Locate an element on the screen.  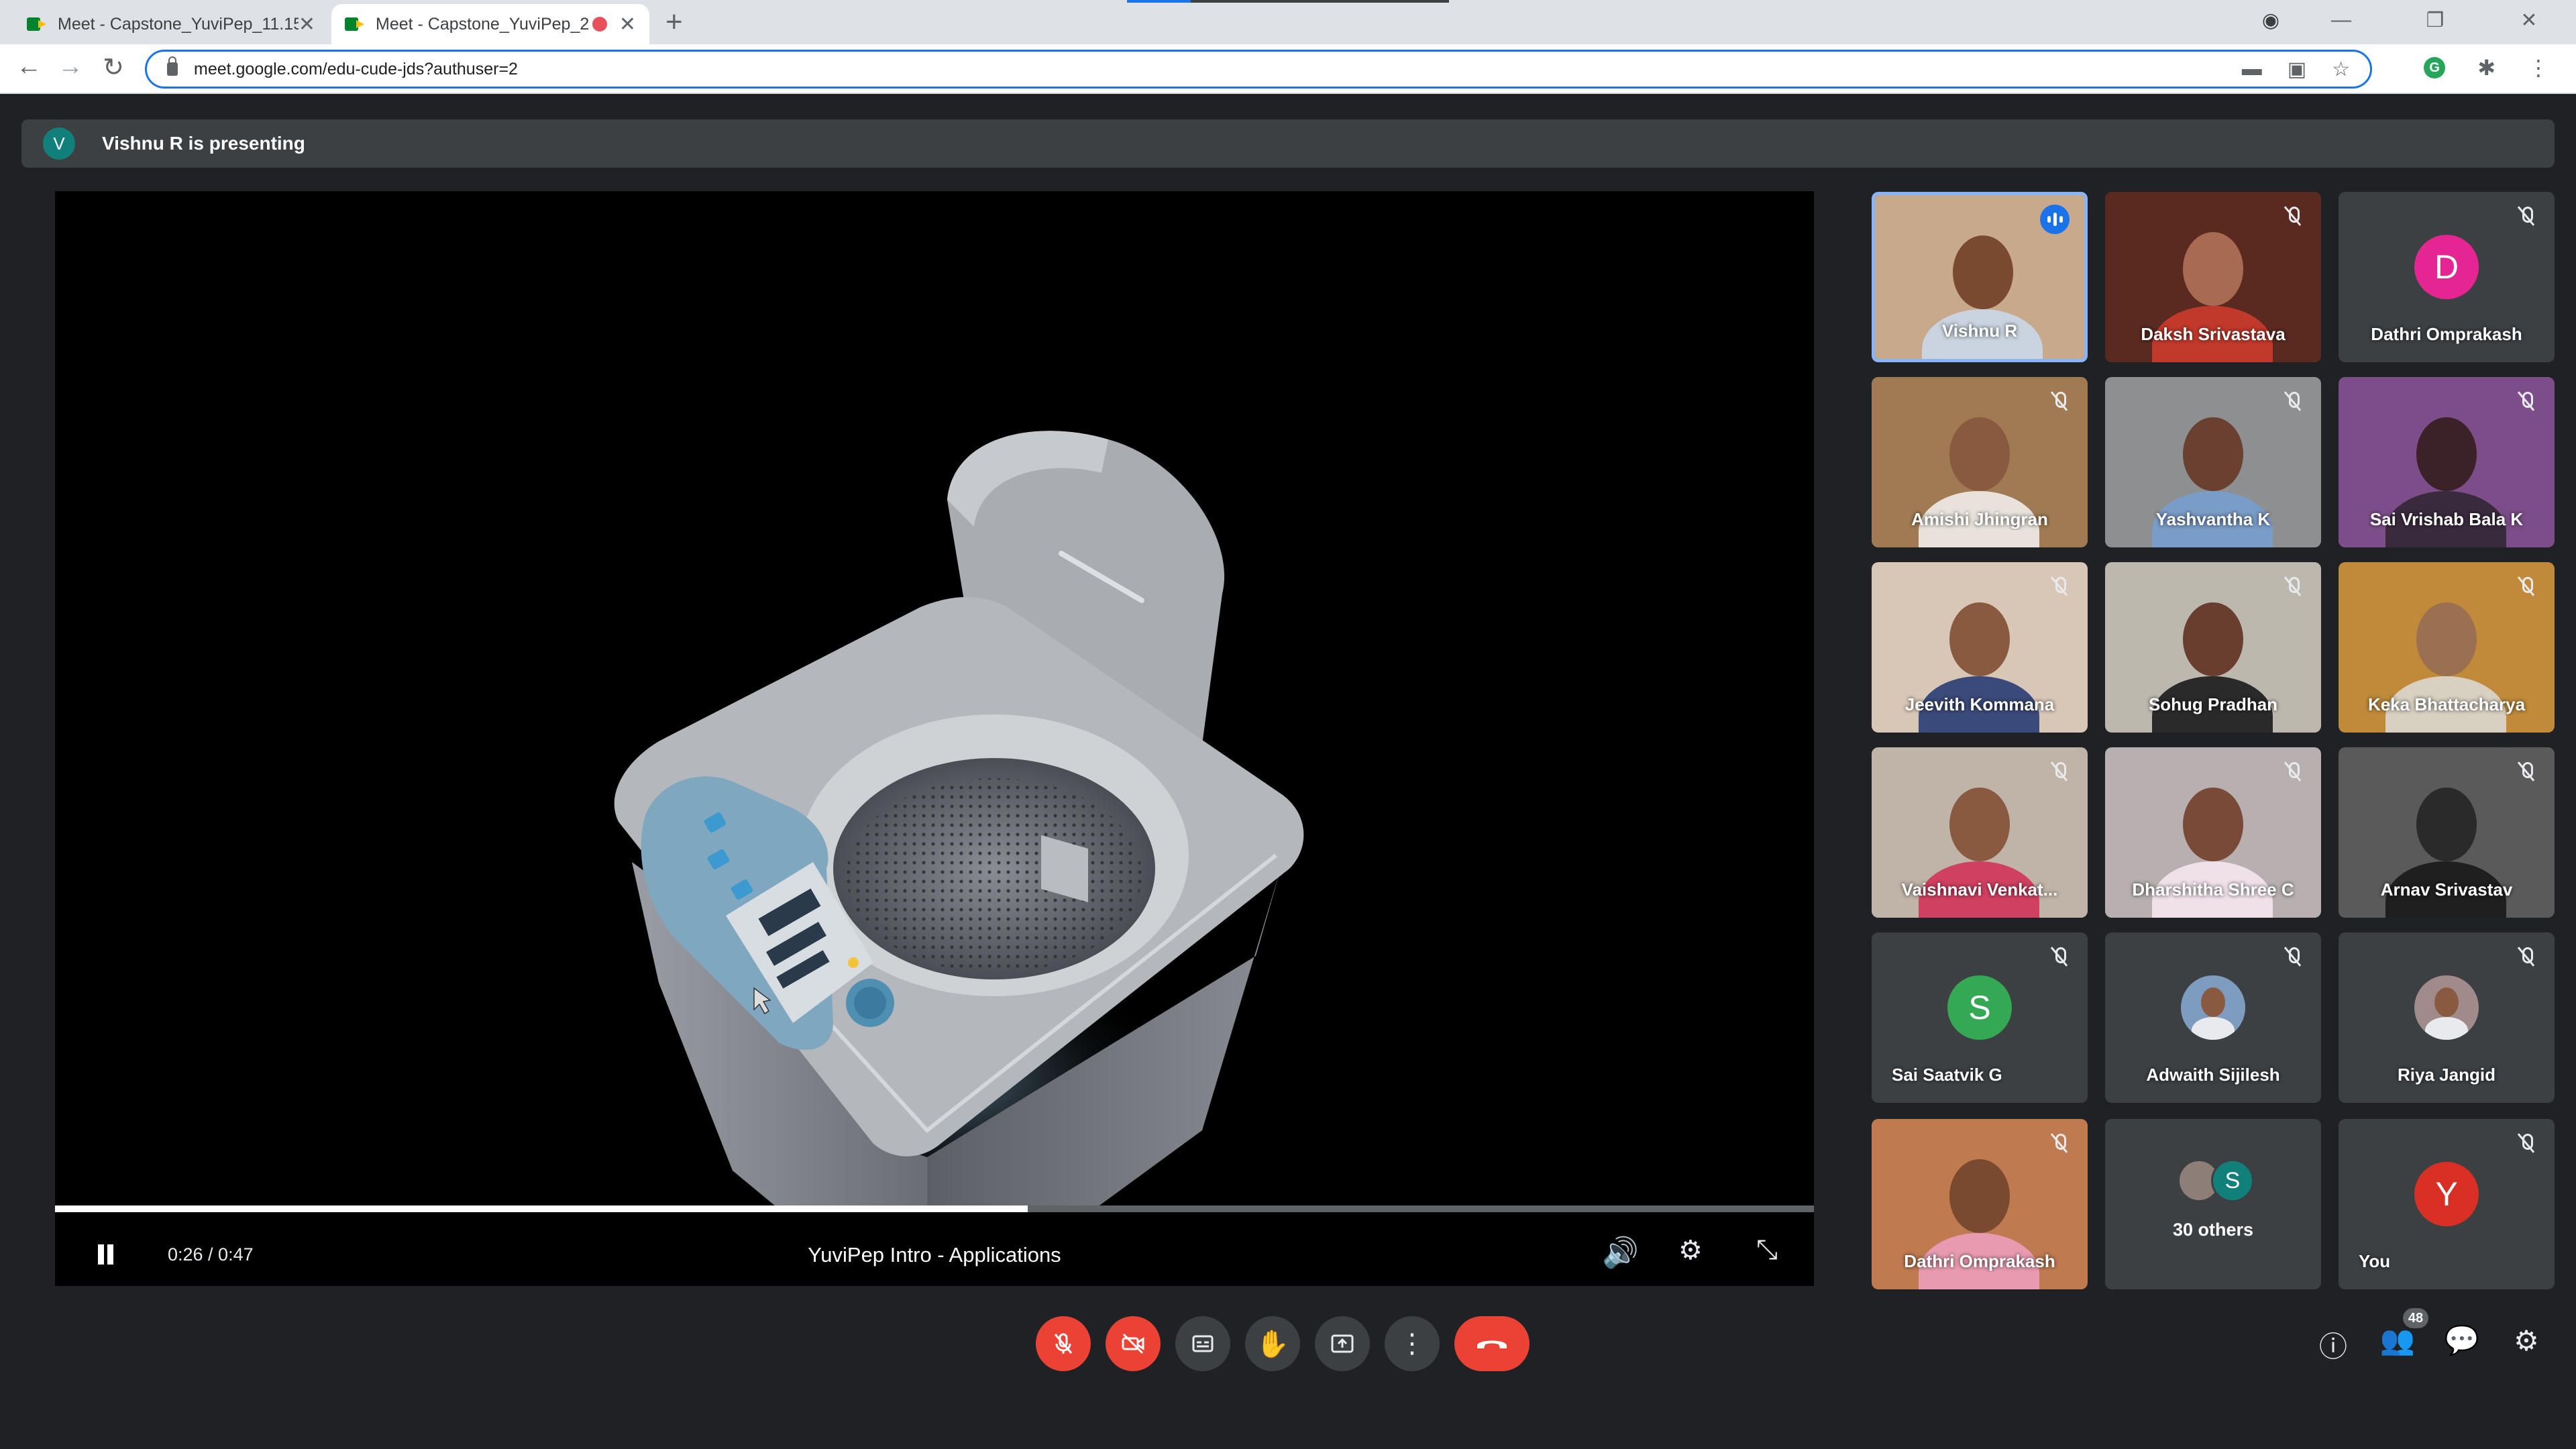
participant-tile: S Sai Saatvik G is located at coordinates (1980, 1017).